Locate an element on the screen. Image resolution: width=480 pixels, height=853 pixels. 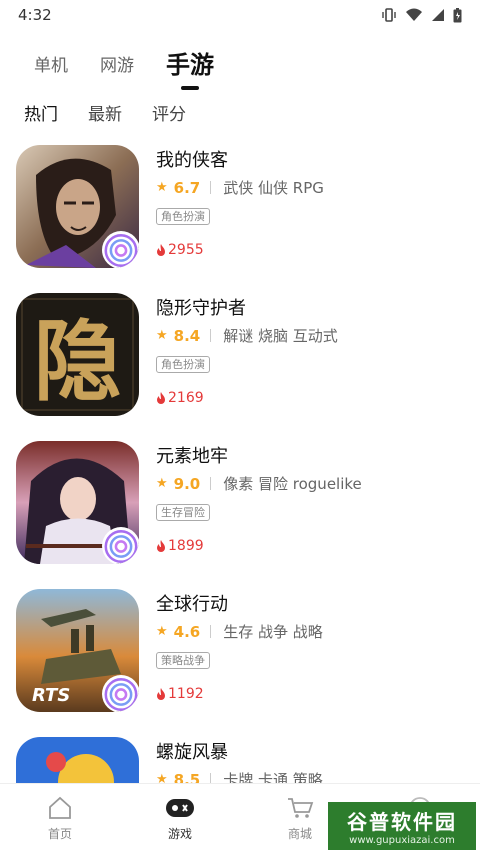
sort-tab-rating: 评分 is located at coordinates (169, 112).